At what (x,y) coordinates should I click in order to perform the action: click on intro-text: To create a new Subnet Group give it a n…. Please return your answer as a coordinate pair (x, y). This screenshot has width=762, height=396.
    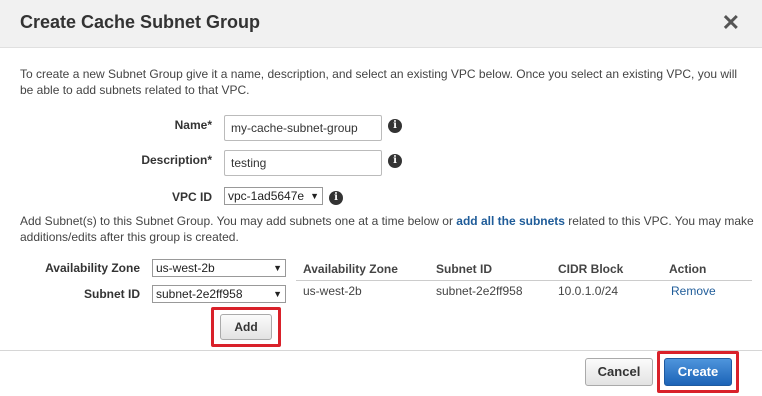
    Looking at the image, I should click on (379, 82).